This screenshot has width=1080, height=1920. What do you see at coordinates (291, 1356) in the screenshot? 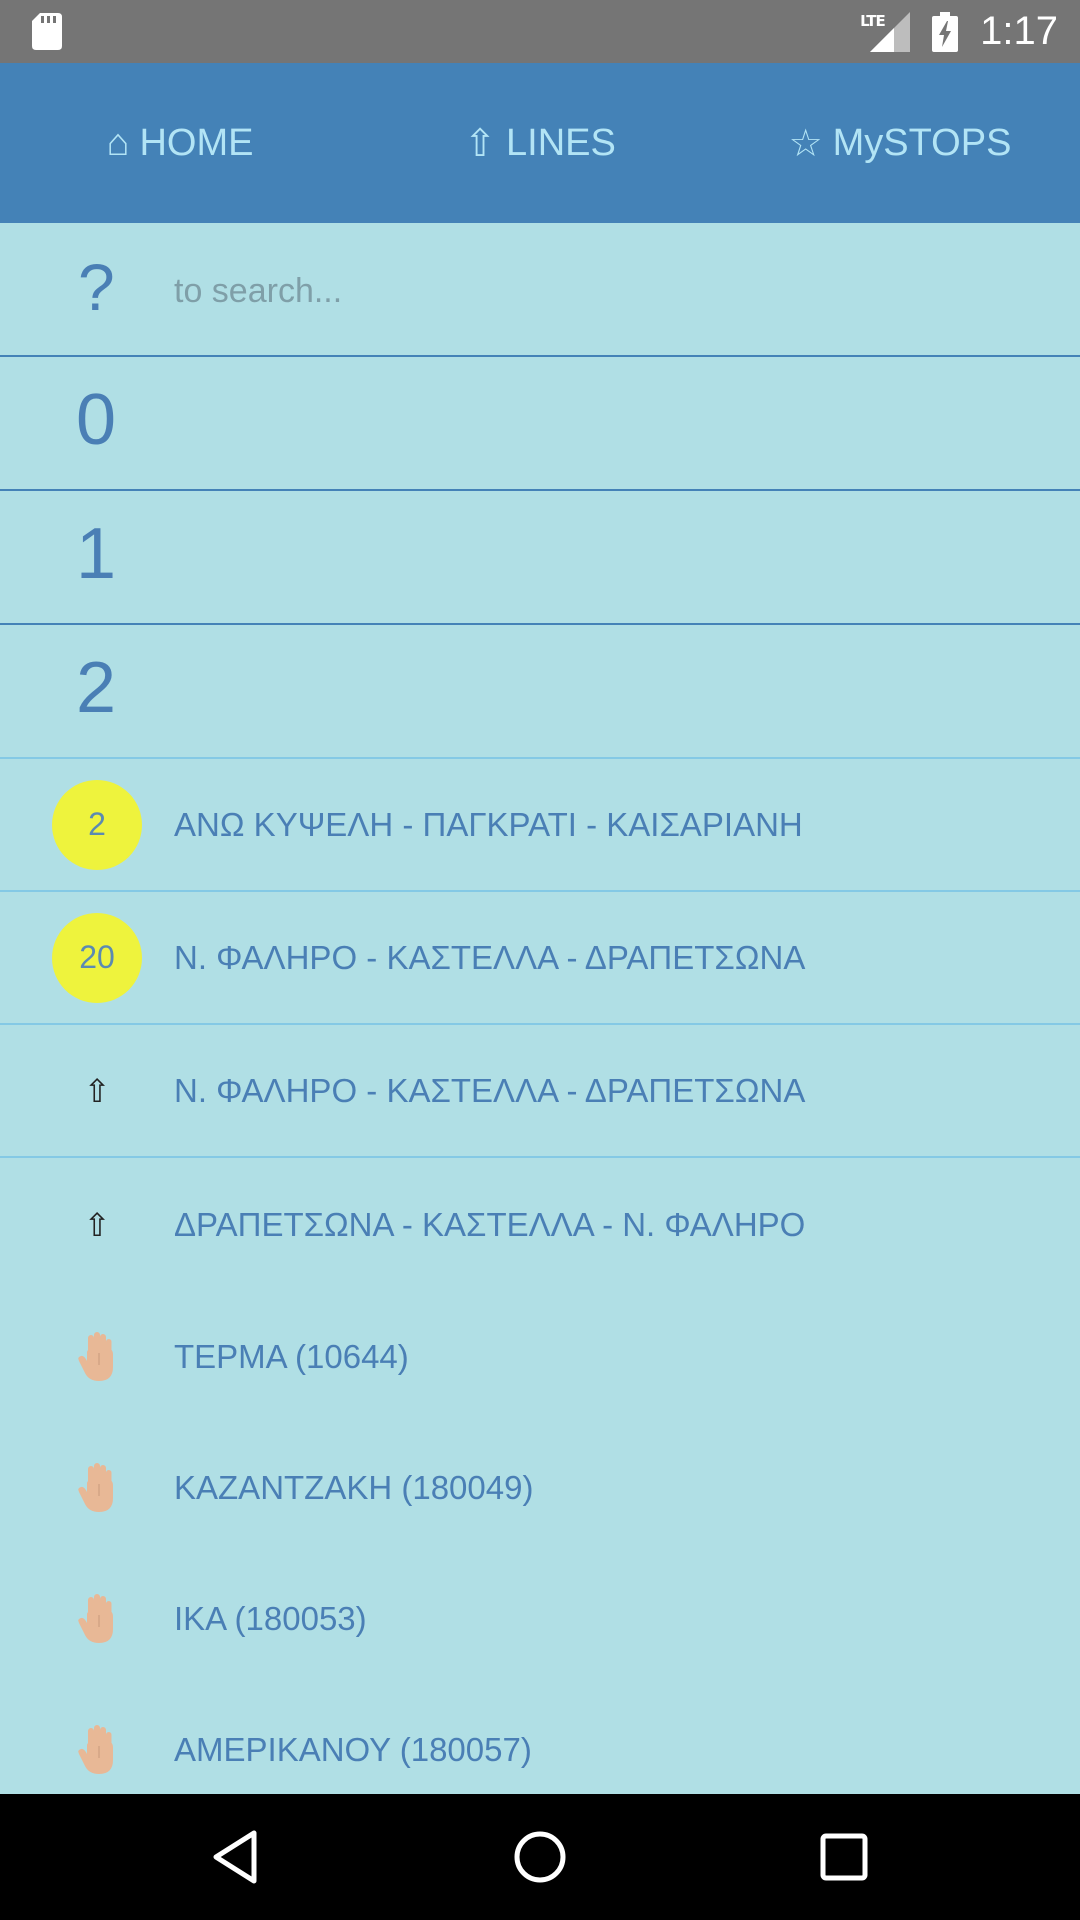
I see `stop-name: ΤΕΡΜΑ (10644)` at bounding box center [291, 1356].